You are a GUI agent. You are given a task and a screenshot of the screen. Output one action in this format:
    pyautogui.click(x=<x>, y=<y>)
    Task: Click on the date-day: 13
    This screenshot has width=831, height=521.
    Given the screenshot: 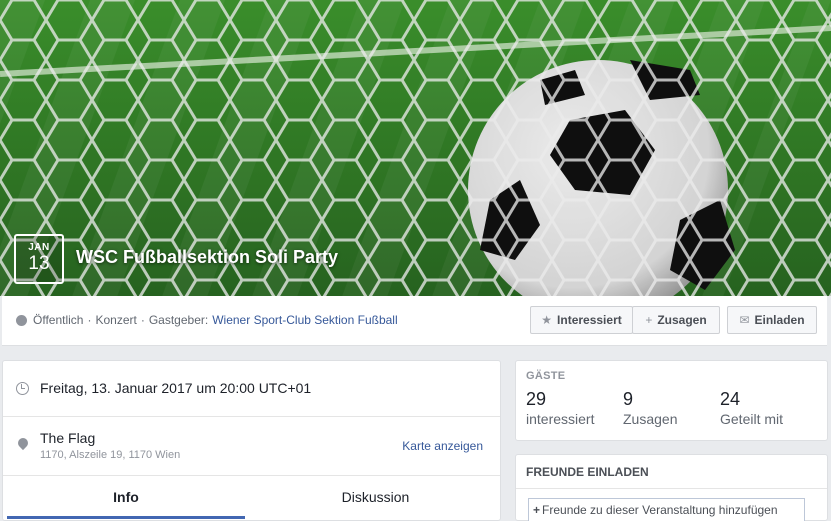 What is the action you would take?
    pyautogui.click(x=39, y=263)
    